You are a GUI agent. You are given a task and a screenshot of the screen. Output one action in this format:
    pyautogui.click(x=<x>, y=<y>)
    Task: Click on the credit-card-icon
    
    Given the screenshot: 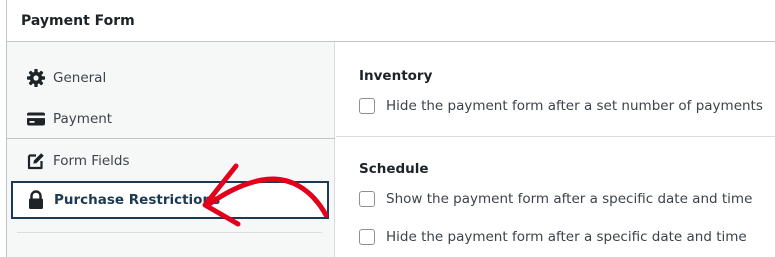 What is the action you would take?
    pyautogui.click(x=36, y=119)
    